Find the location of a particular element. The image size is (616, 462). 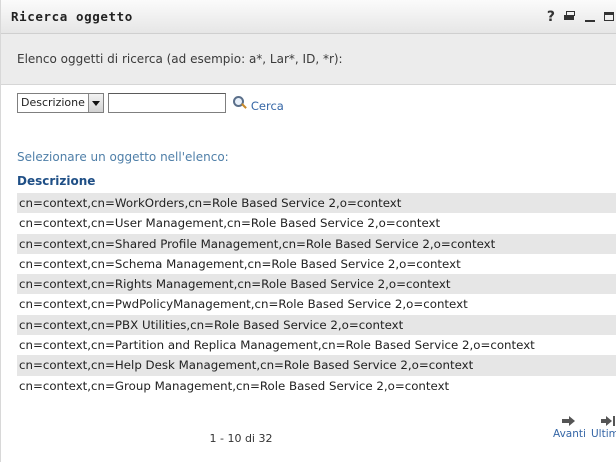

attribute-select: Descrizione is located at coordinates (60, 103).